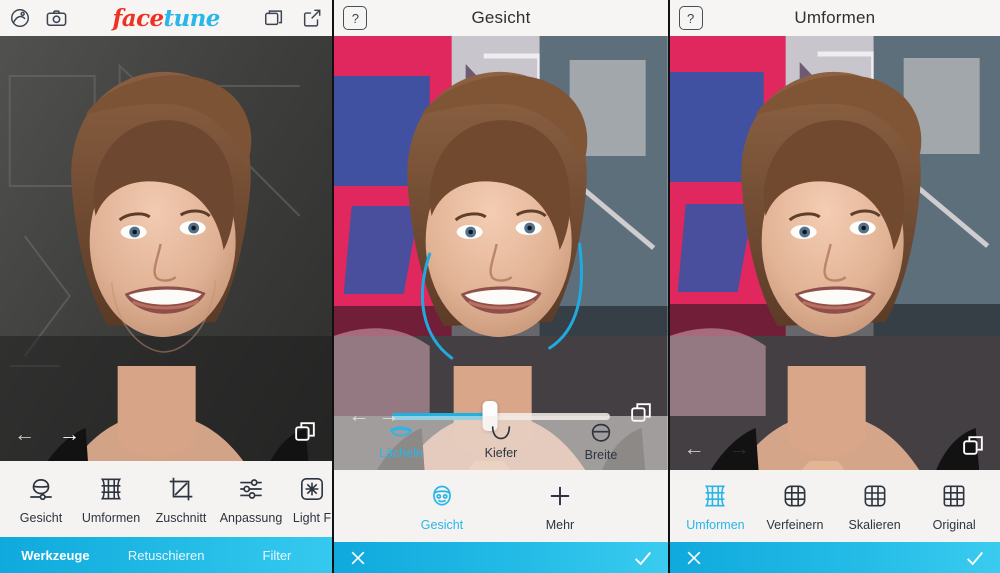  I want to click on subtool-label: Breite, so click(601, 455).